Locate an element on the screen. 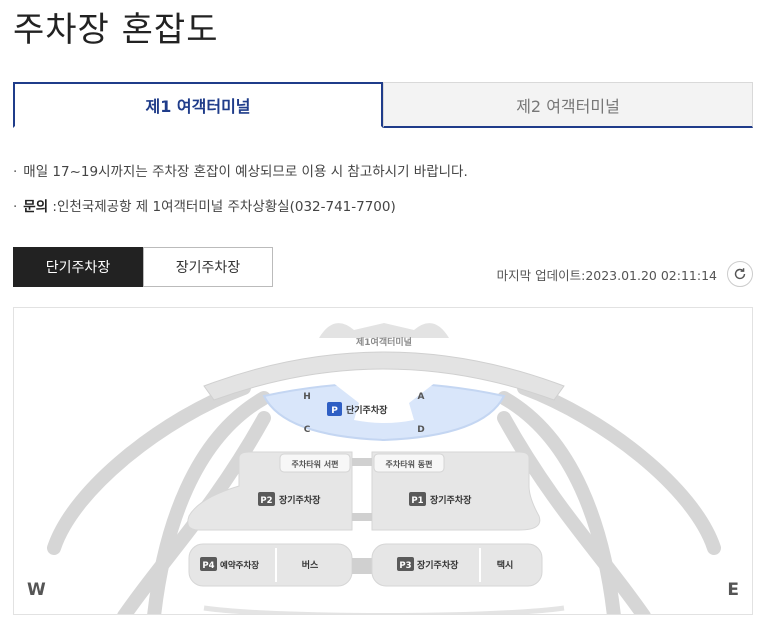 The image size is (761, 629). p2-badge: P2 is located at coordinates (266, 501).